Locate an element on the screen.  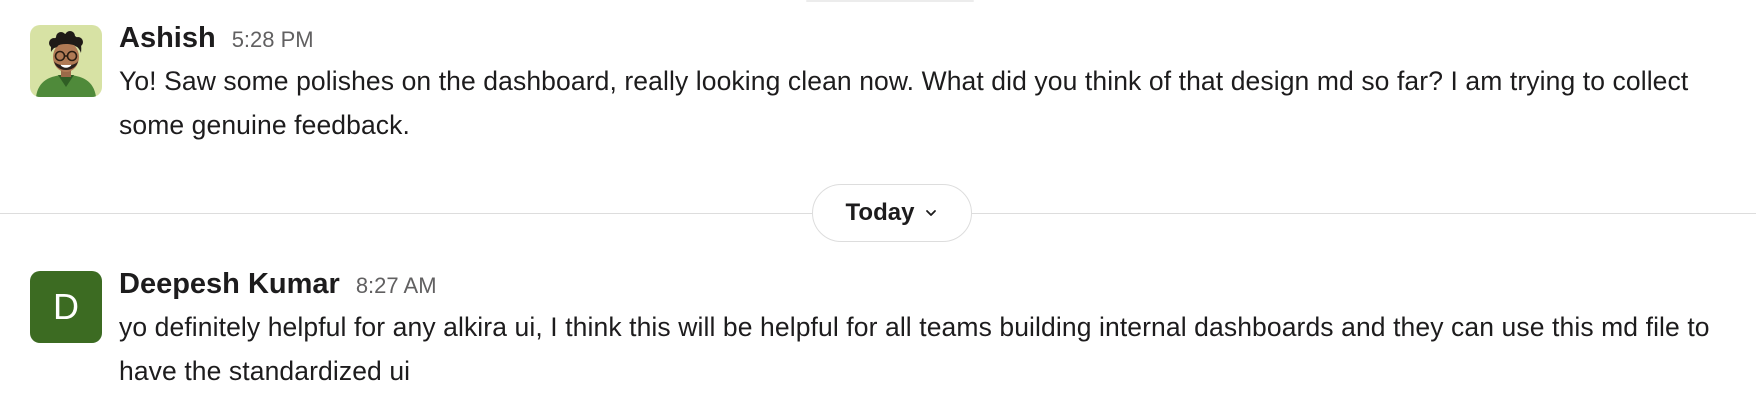
day-divider-label: Today is located at coordinates (880, 212).